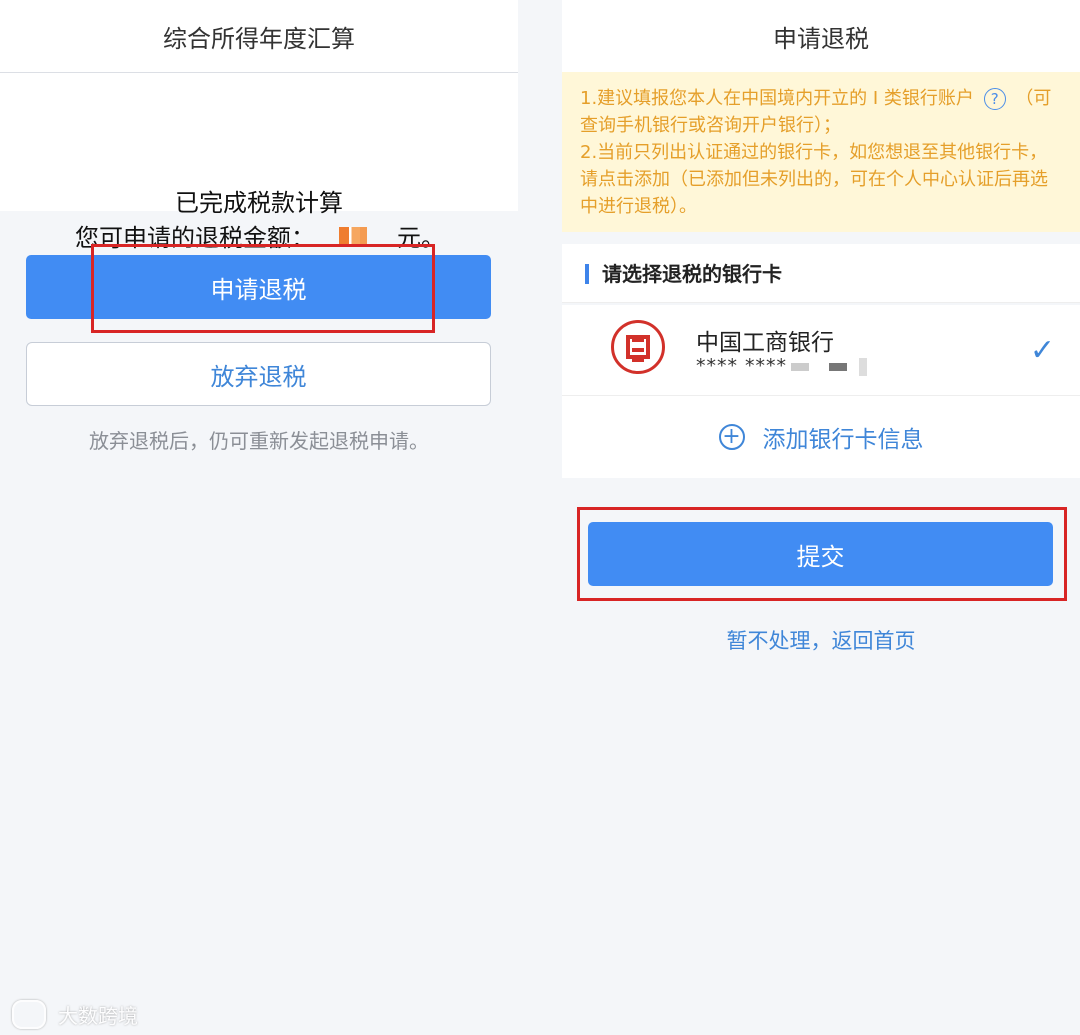 Image resolution: width=1080 pixels, height=1035 pixels. I want to click on amount-unit: 元。, so click(421, 238).